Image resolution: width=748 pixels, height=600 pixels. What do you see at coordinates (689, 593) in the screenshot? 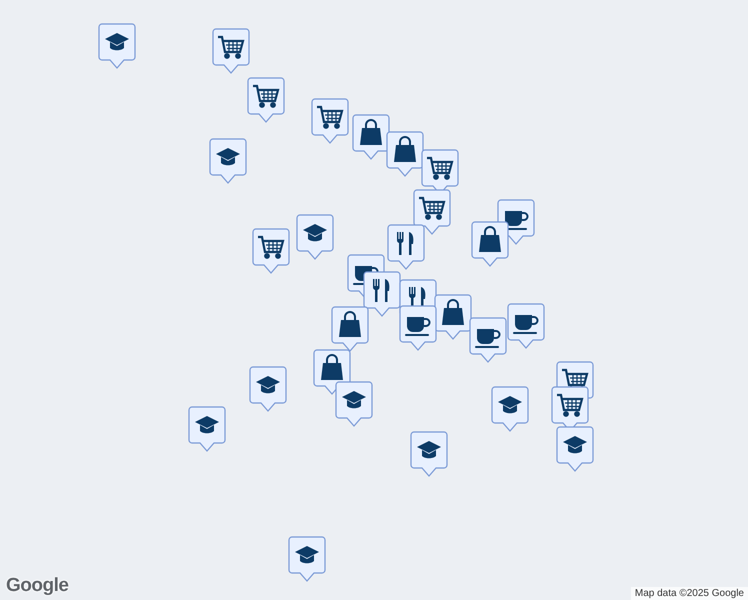
I see `map-attribution: Map data ©2025 Google` at bounding box center [689, 593].